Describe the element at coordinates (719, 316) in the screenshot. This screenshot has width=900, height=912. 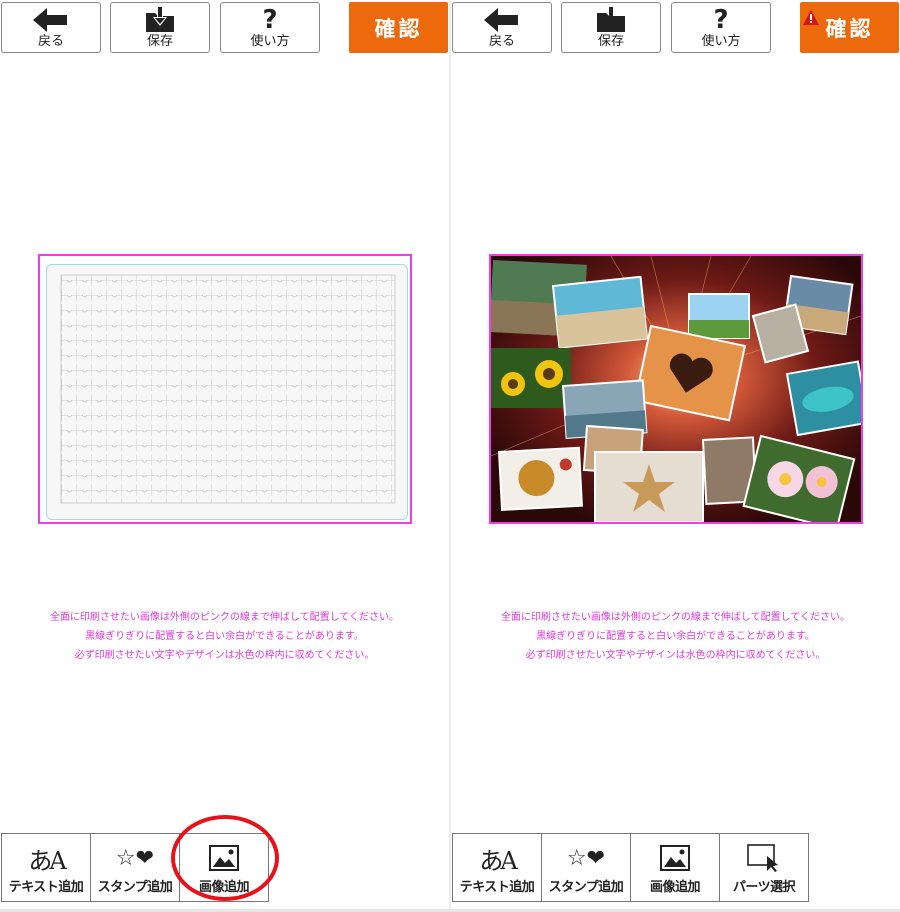
I see `photo-field` at that location.